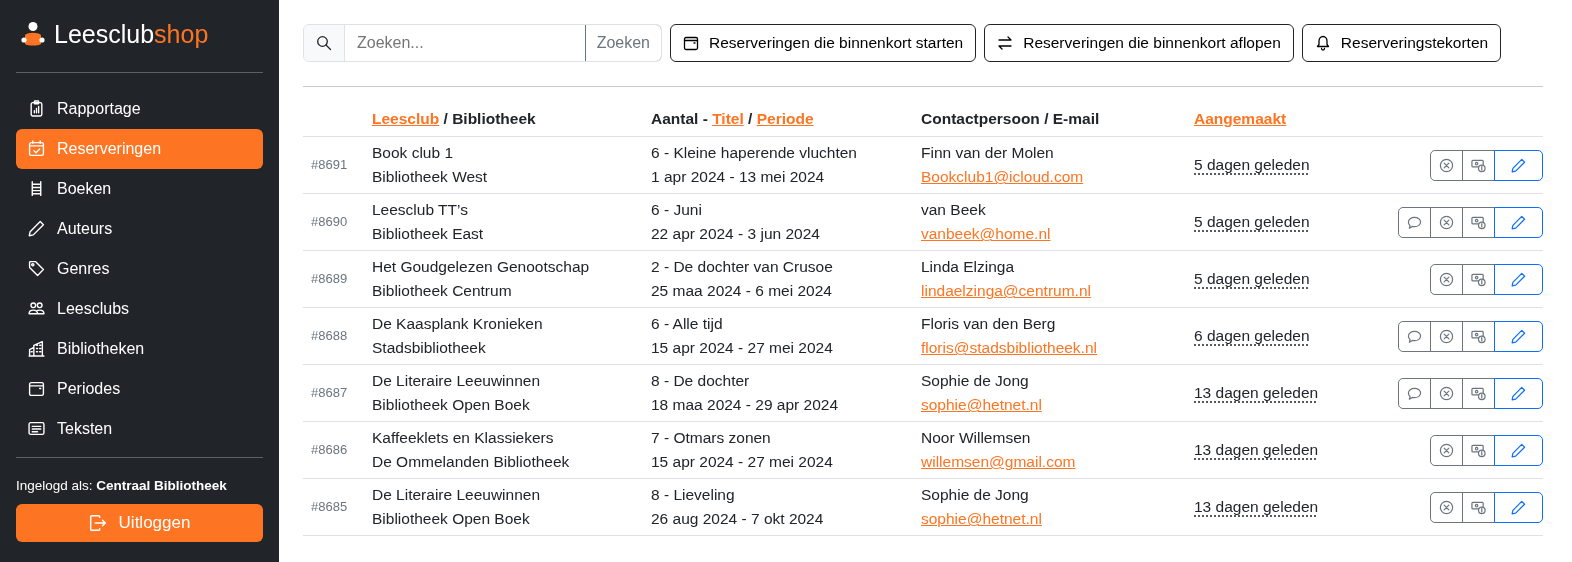  I want to click on library-name: De Ommelanden Bibliotheek, so click(471, 462).